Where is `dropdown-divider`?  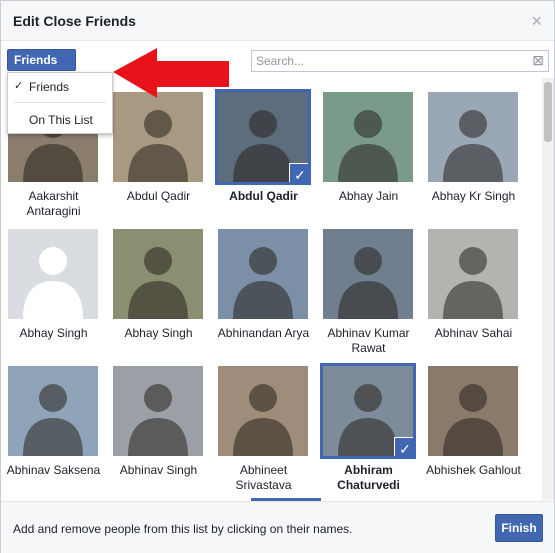 dropdown-divider is located at coordinates (60, 102).